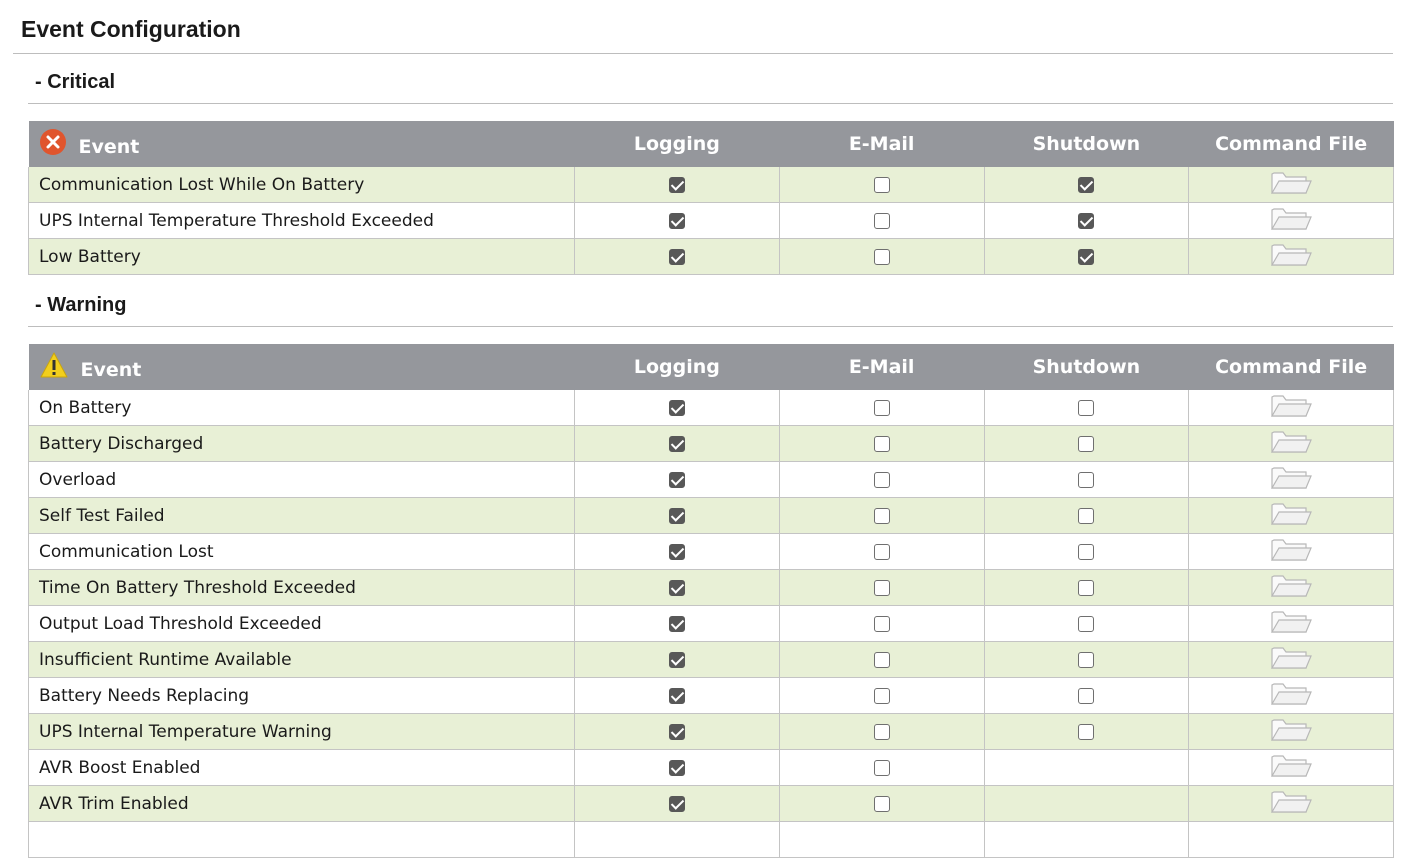 This screenshot has height=858, width=1406. What do you see at coordinates (52, 142) in the screenshot?
I see `critical-x-icon` at bounding box center [52, 142].